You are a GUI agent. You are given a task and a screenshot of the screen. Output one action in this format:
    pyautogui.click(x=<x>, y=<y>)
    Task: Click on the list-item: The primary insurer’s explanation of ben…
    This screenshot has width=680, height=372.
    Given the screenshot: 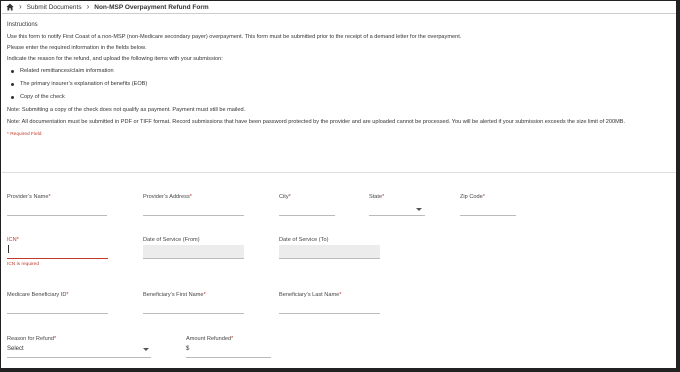 What is the action you would take?
    pyautogui.click(x=341, y=84)
    